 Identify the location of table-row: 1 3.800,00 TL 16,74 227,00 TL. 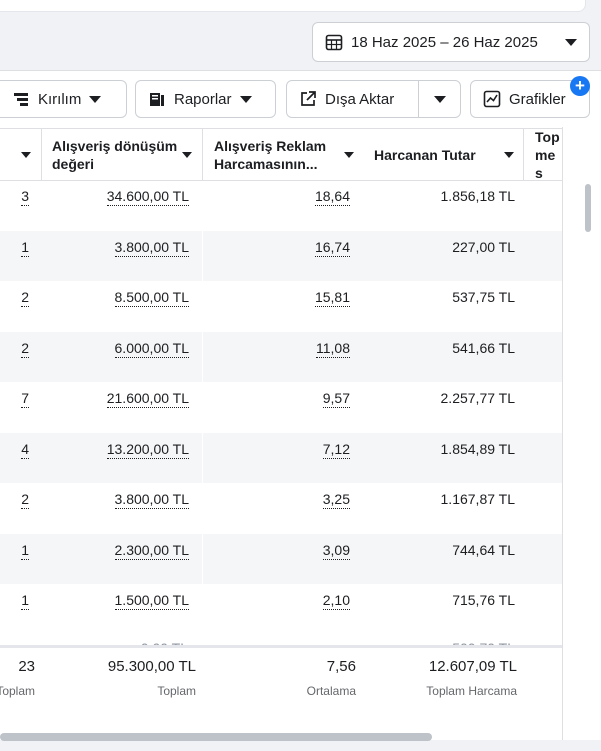
(281, 255).